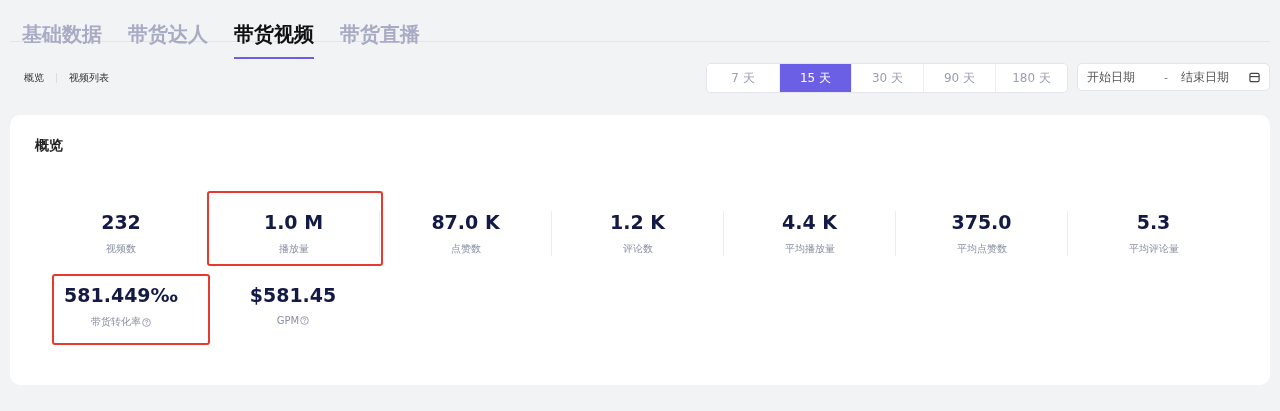  I want to click on sub-nav-link: 视频列表, so click(89, 78).